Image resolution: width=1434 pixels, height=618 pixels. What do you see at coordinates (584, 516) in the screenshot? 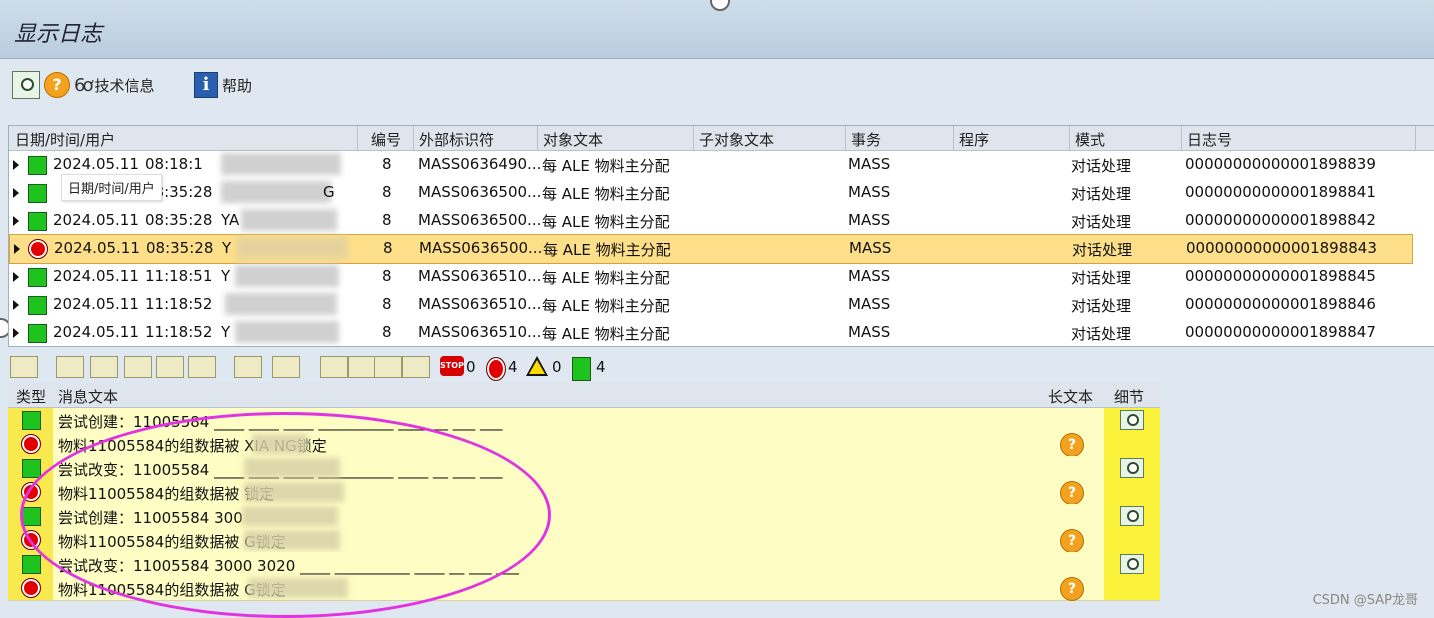
I see `message-row: 尝试创建：11005584 300` at bounding box center [584, 516].